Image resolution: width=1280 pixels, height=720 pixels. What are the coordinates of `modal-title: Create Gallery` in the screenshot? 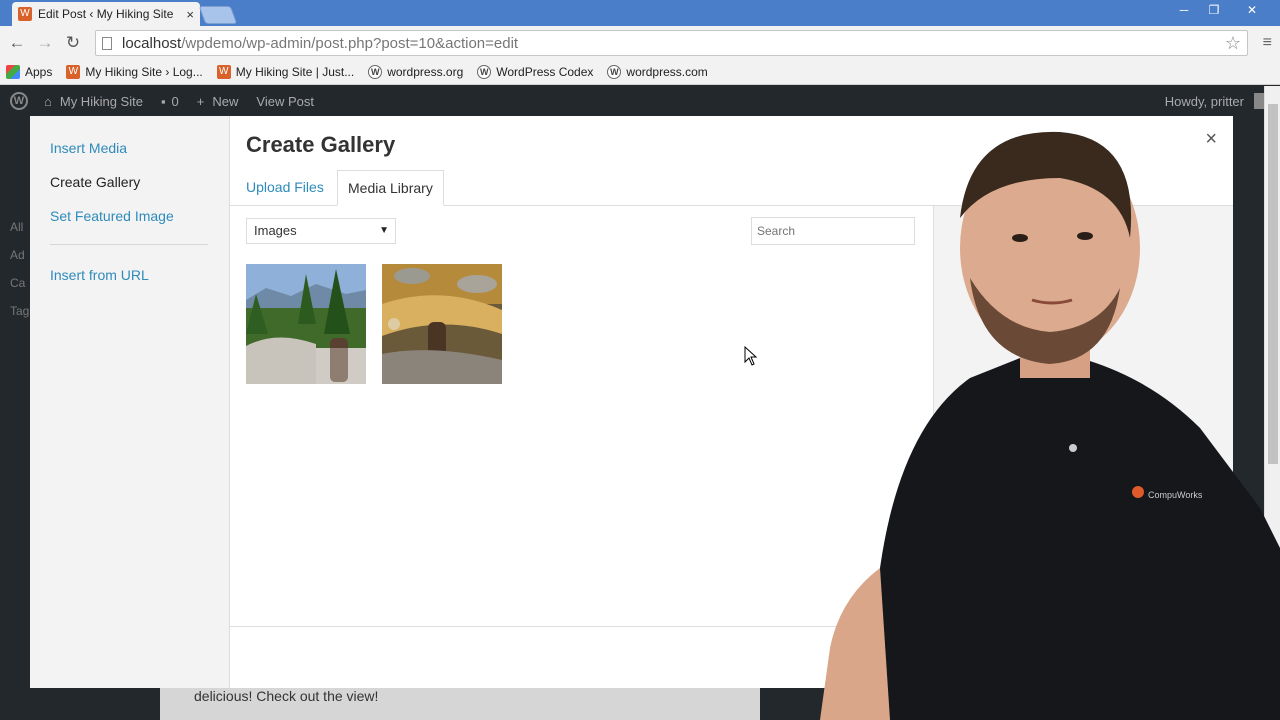 It's located at (321, 144).